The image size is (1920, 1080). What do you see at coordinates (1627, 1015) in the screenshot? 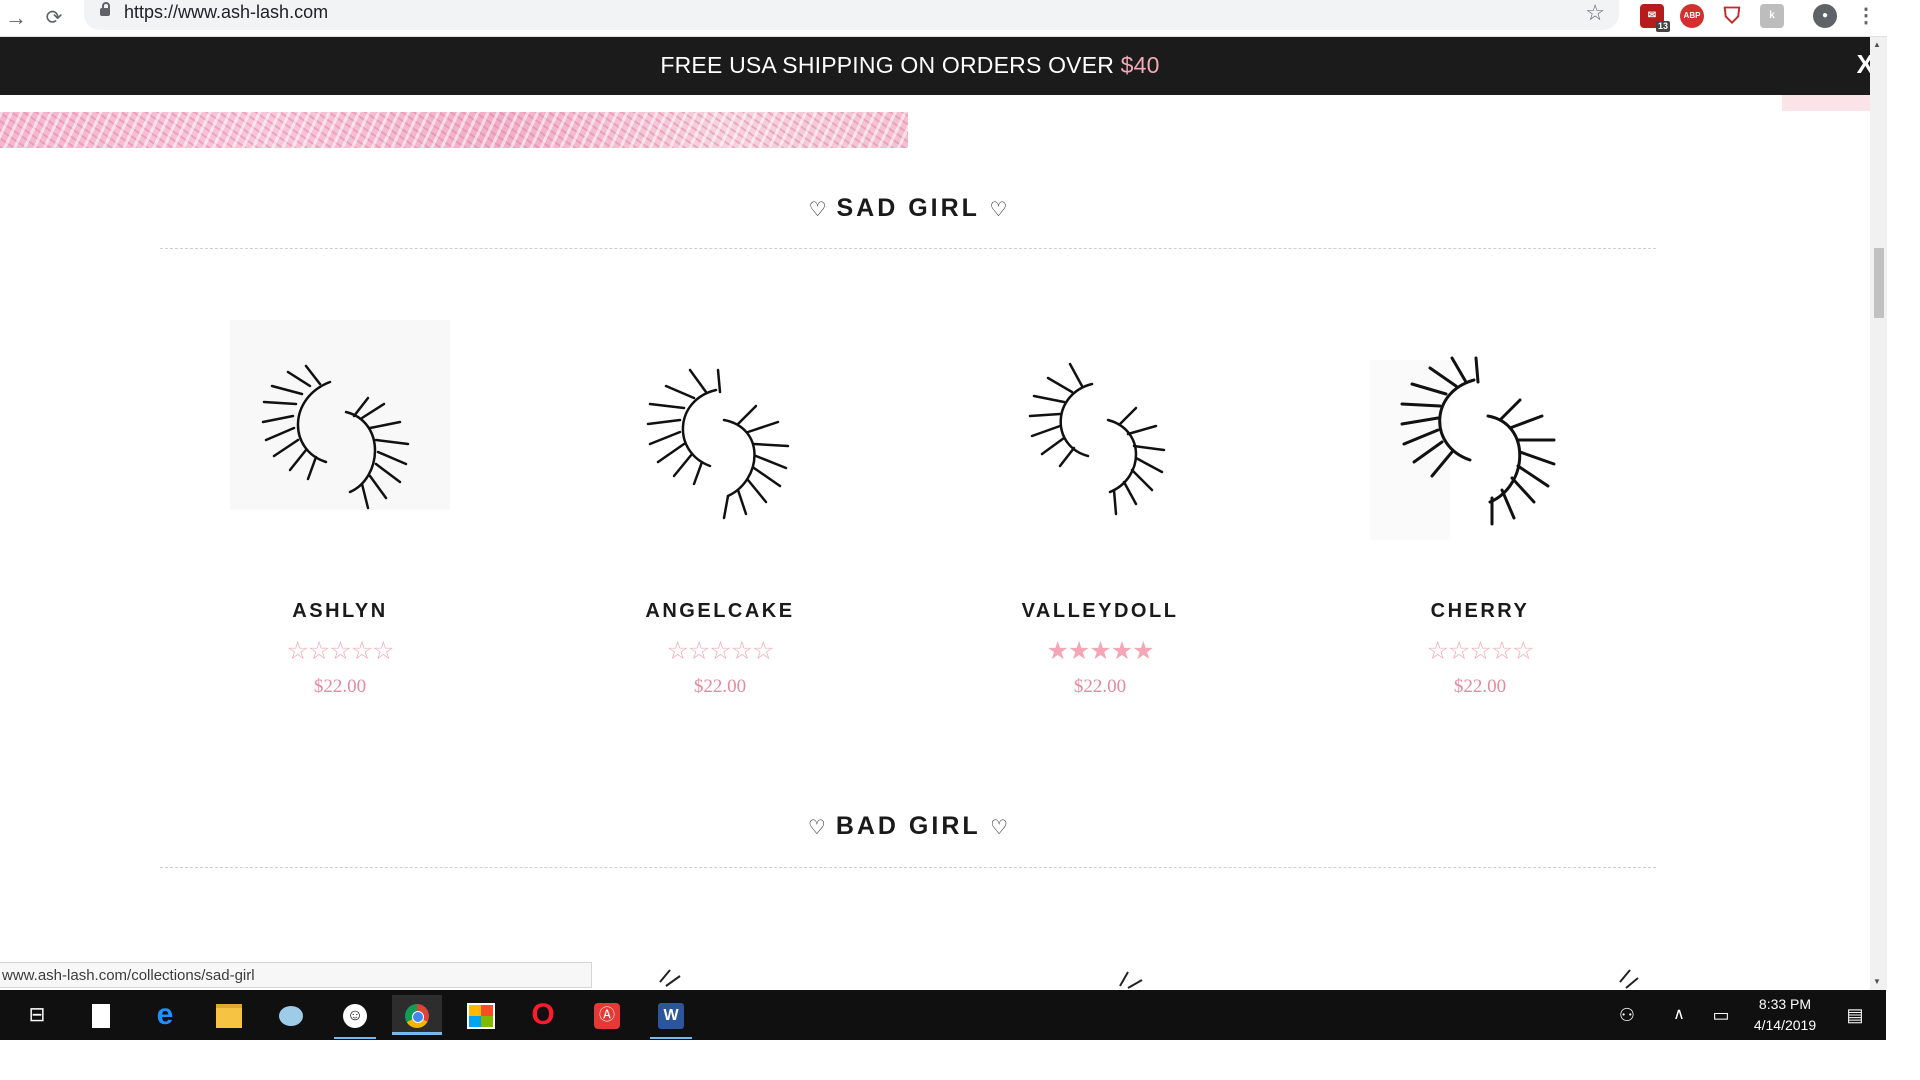
I see `people-icon: ⚇` at bounding box center [1627, 1015].